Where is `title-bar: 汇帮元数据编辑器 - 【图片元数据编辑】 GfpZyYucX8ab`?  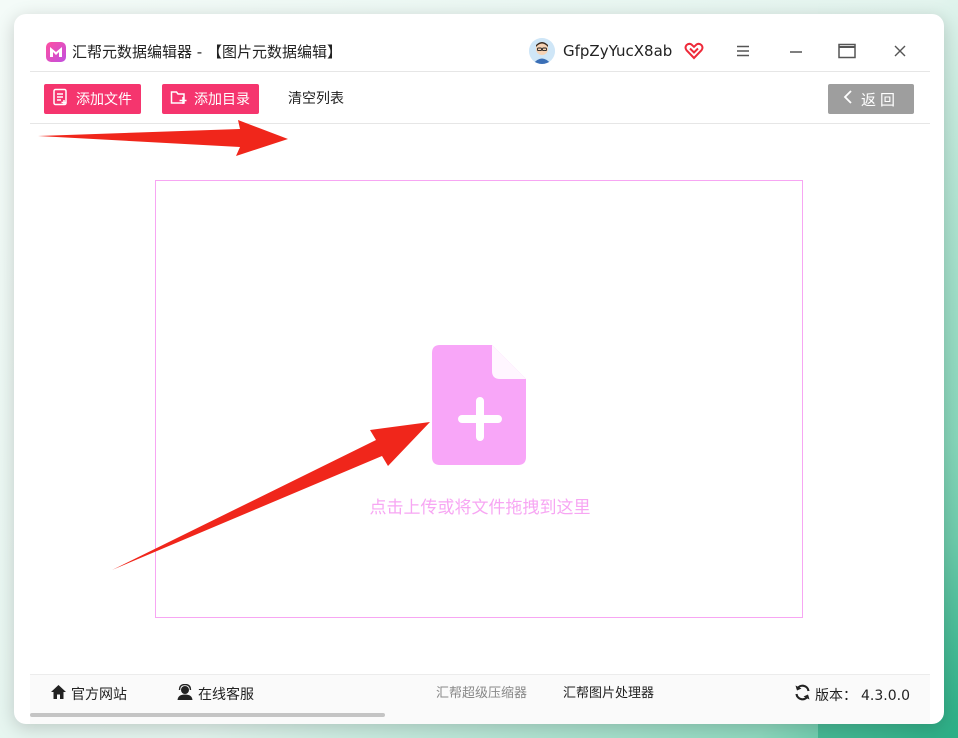
title-bar: 汇帮元数据编辑器 - 【图片元数据编辑】 GfpZyYucX8ab is located at coordinates (479, 43).